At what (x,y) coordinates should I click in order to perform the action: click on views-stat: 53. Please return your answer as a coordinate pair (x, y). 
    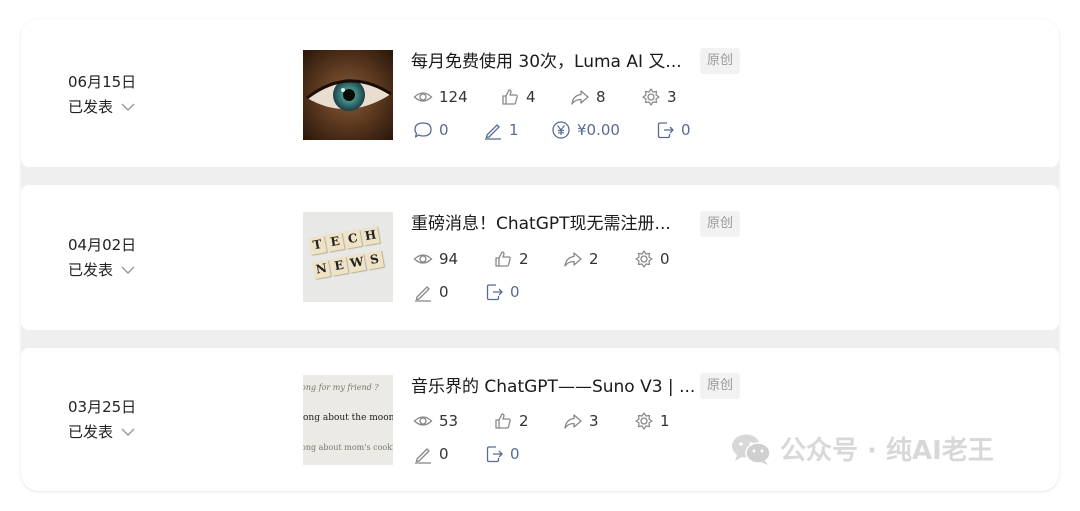
    Looking at the image, I should click on (435, 421).